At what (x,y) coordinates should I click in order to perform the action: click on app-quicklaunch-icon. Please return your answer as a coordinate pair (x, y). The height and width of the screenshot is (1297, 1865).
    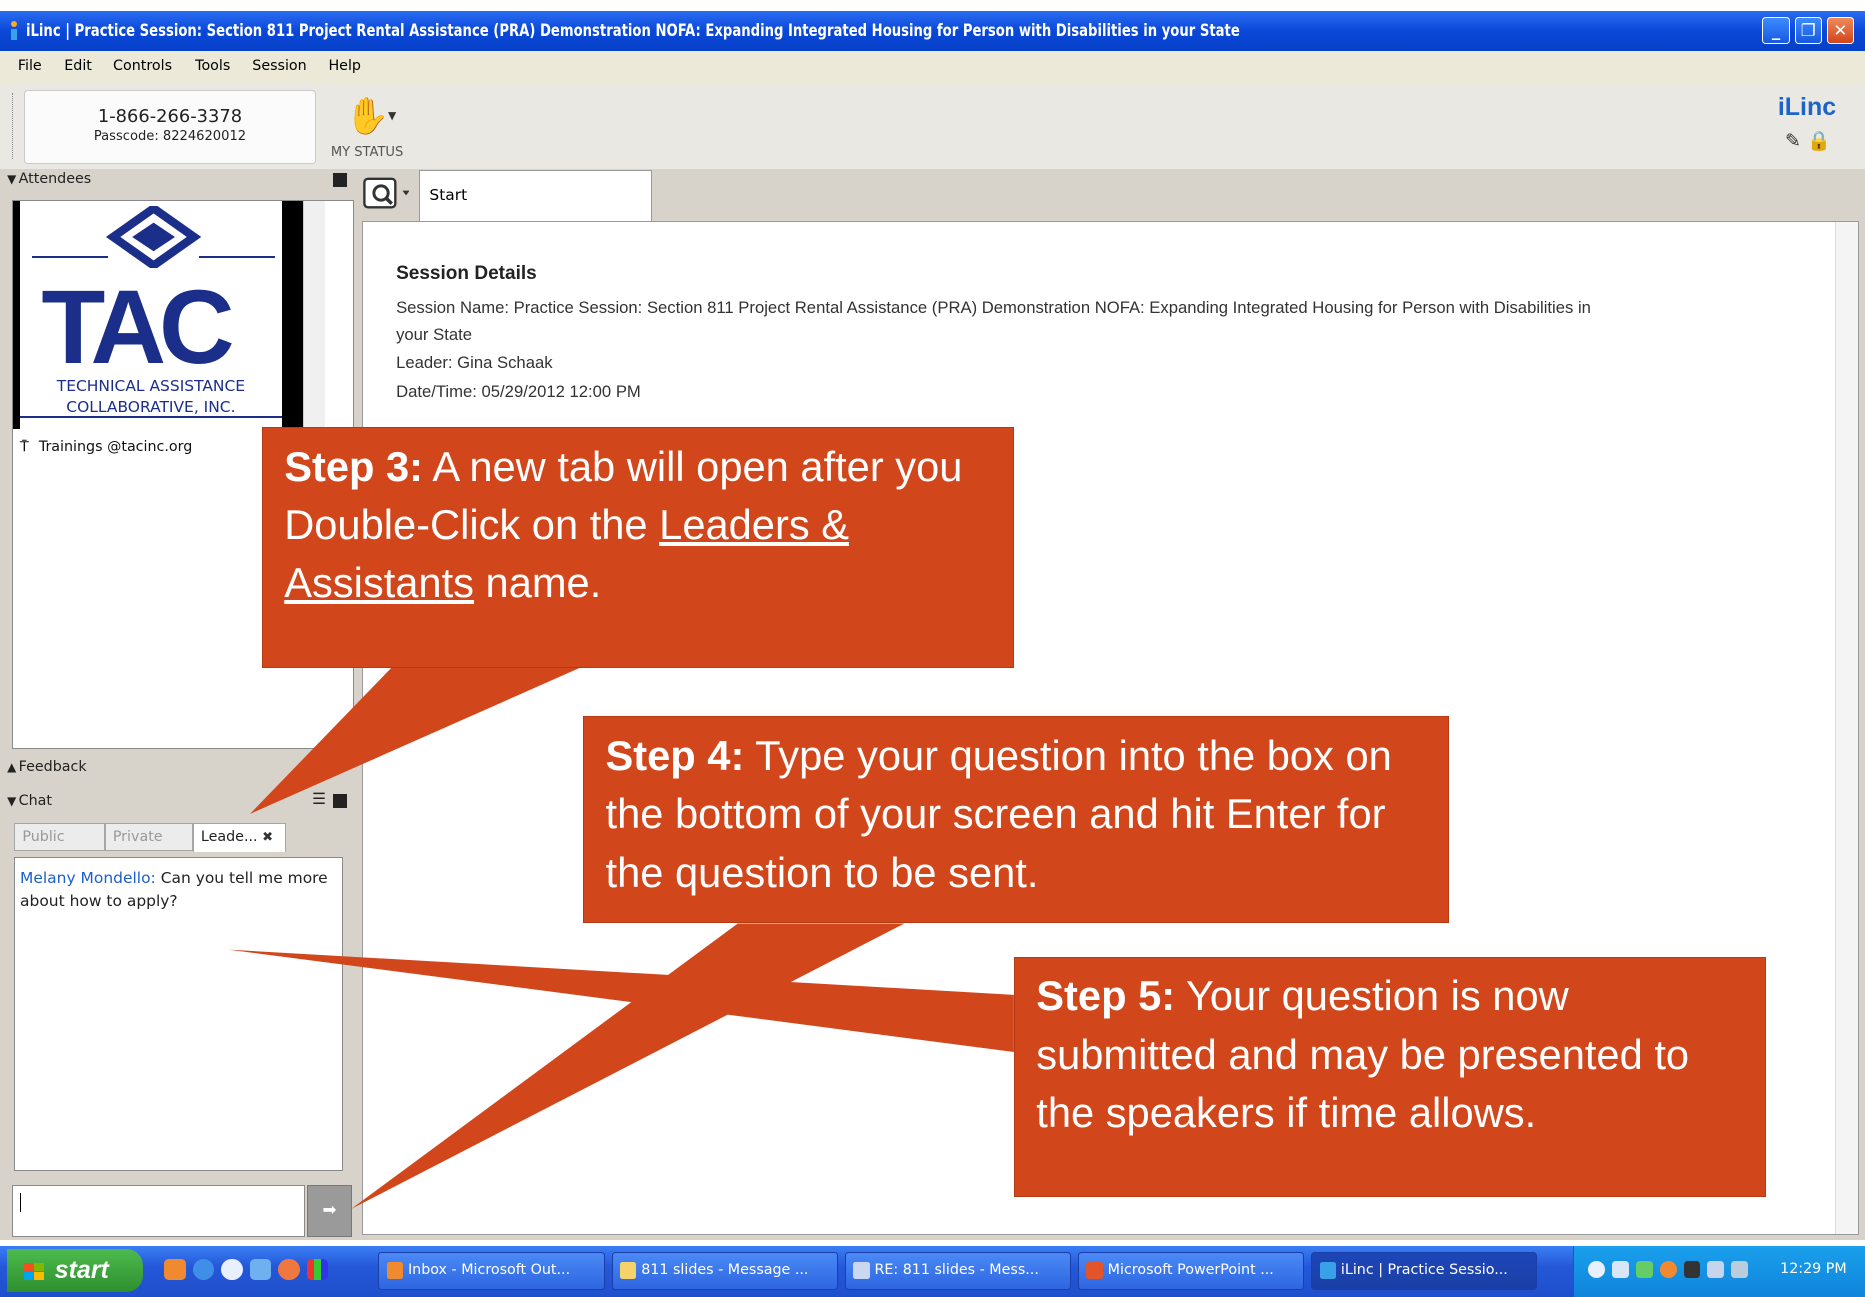
    Looking at the image, I should click on (260, 1270).